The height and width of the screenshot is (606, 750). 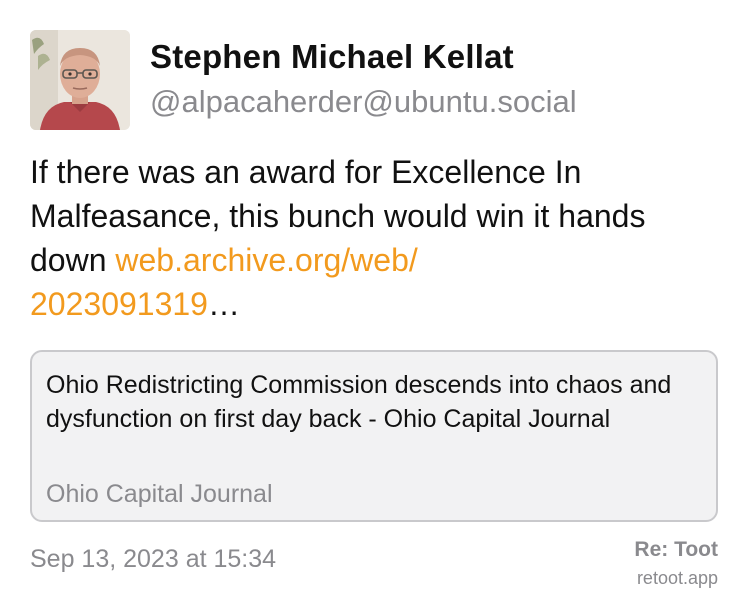 What do you see at coordinates (153, 559) in the screenshot?
I see `post-timestamp: Sep 13, 2023 at 15:34` at bounding box center [153, 559].